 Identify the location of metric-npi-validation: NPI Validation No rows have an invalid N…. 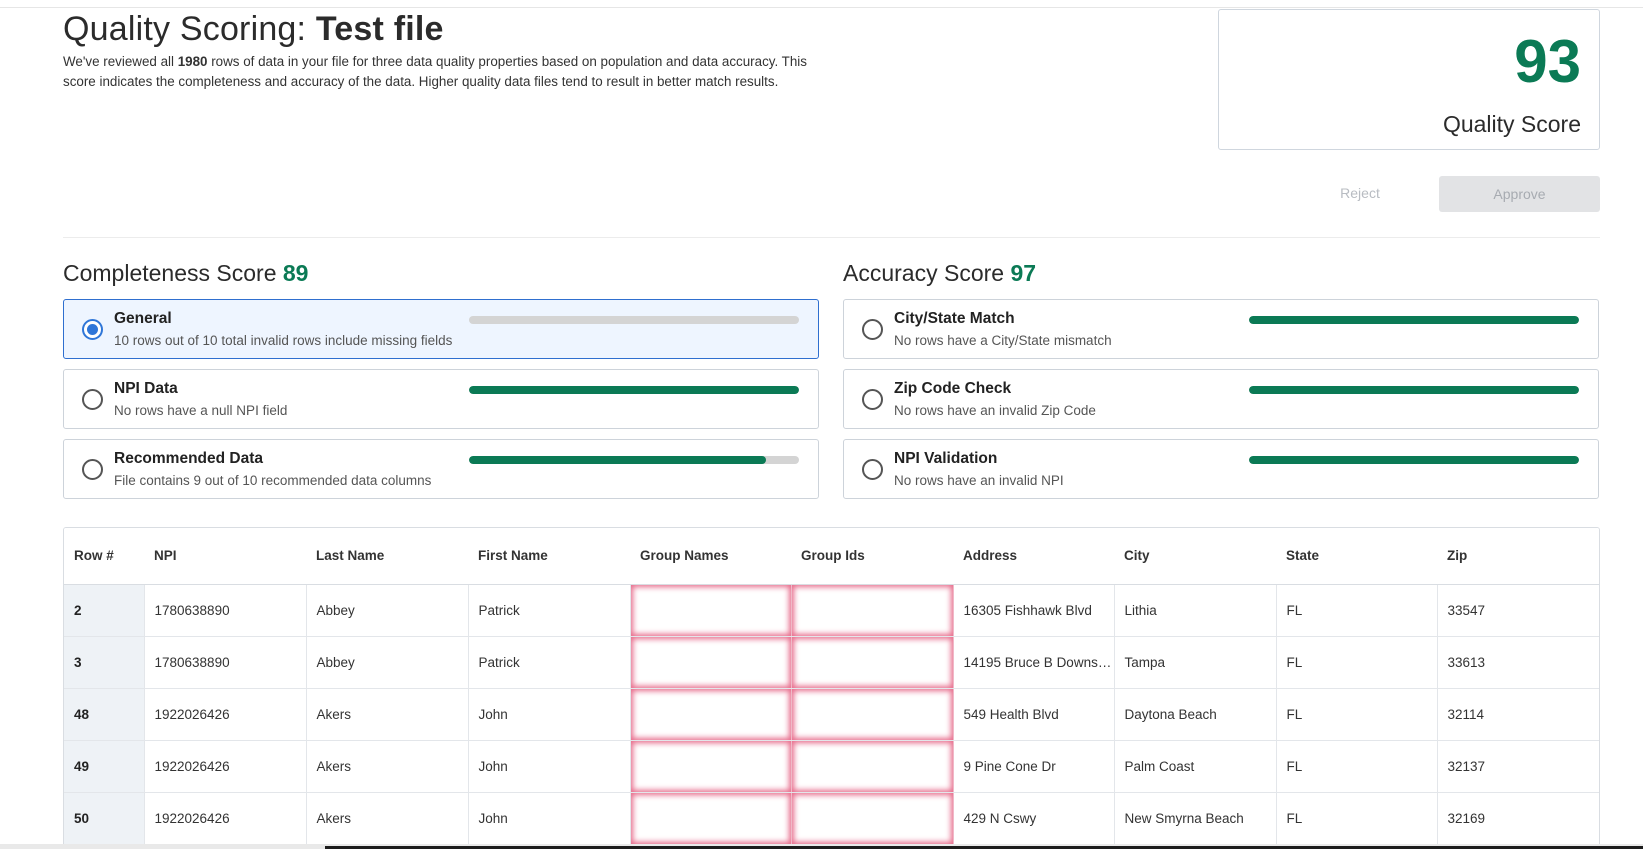
(1221, 469).